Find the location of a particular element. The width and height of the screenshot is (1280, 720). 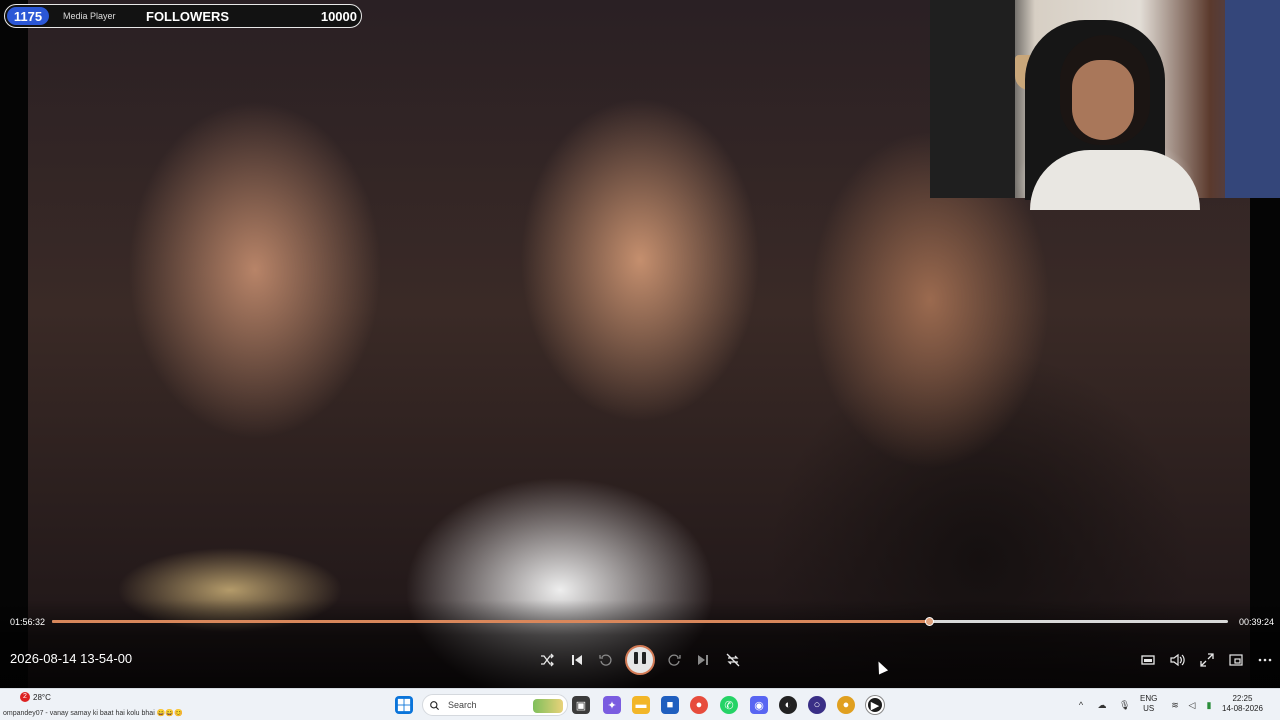

input-language: ENG US is located at coordinates (1148, 704).